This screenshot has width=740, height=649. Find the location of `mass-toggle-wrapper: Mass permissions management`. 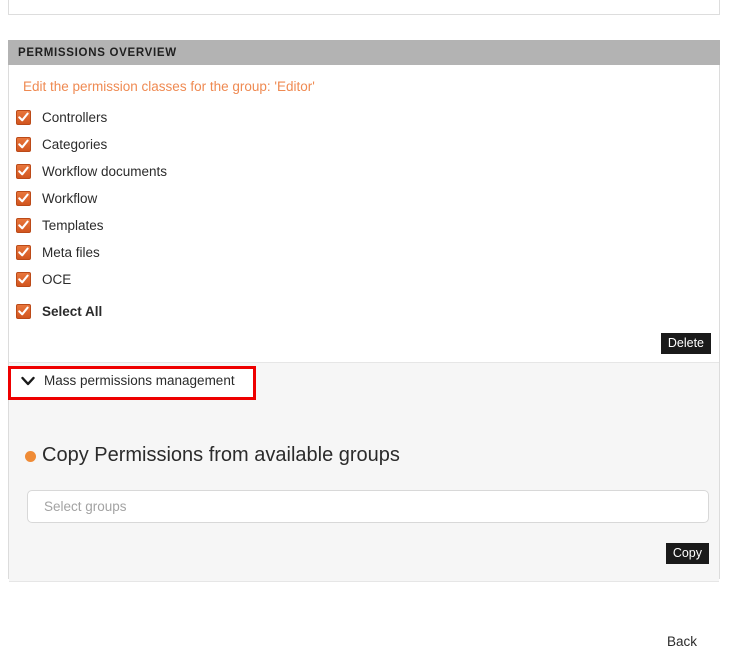

mass-toggle-wrapper: Mass permissions management is located at coordinates (363, 382).